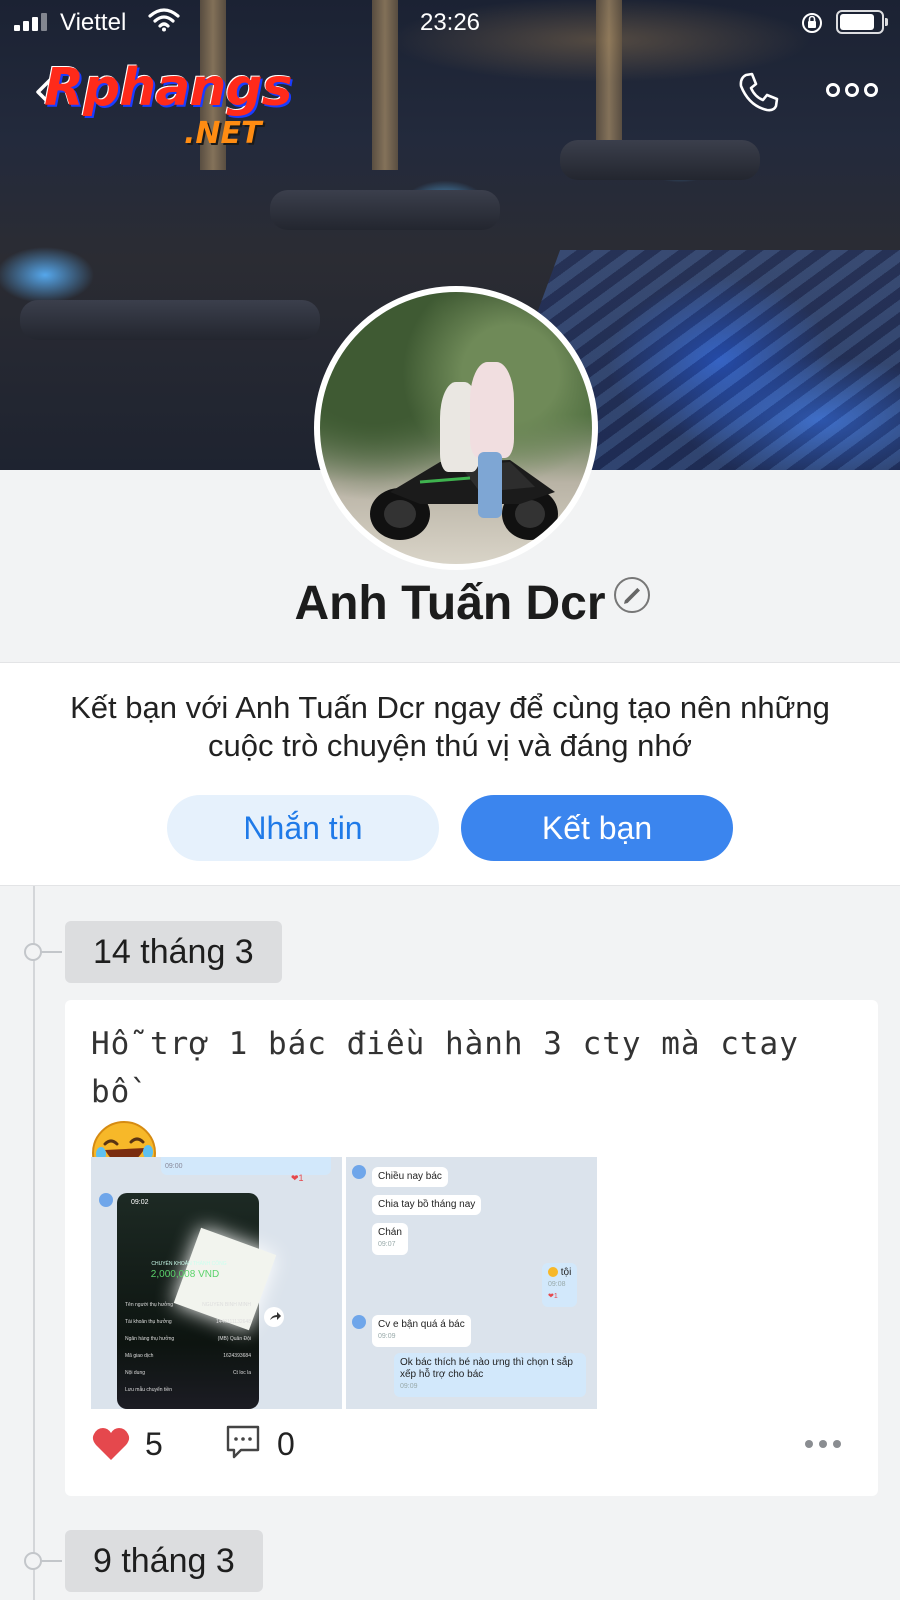 Image resolution: width=900 pixels, height=1600 pixels. Describe the element at coordinates (390, 1239) in the screenshot. I see `chat-bubble: Chán 09:07` at that location.